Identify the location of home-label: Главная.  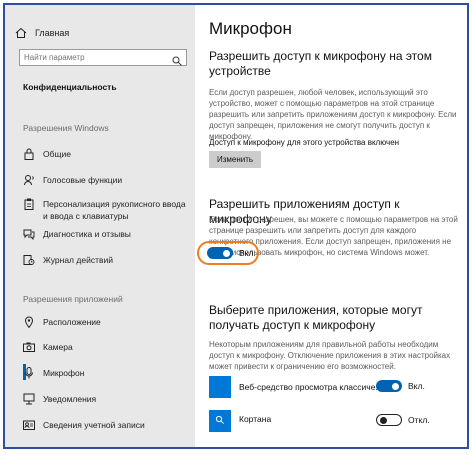
(52, 33).